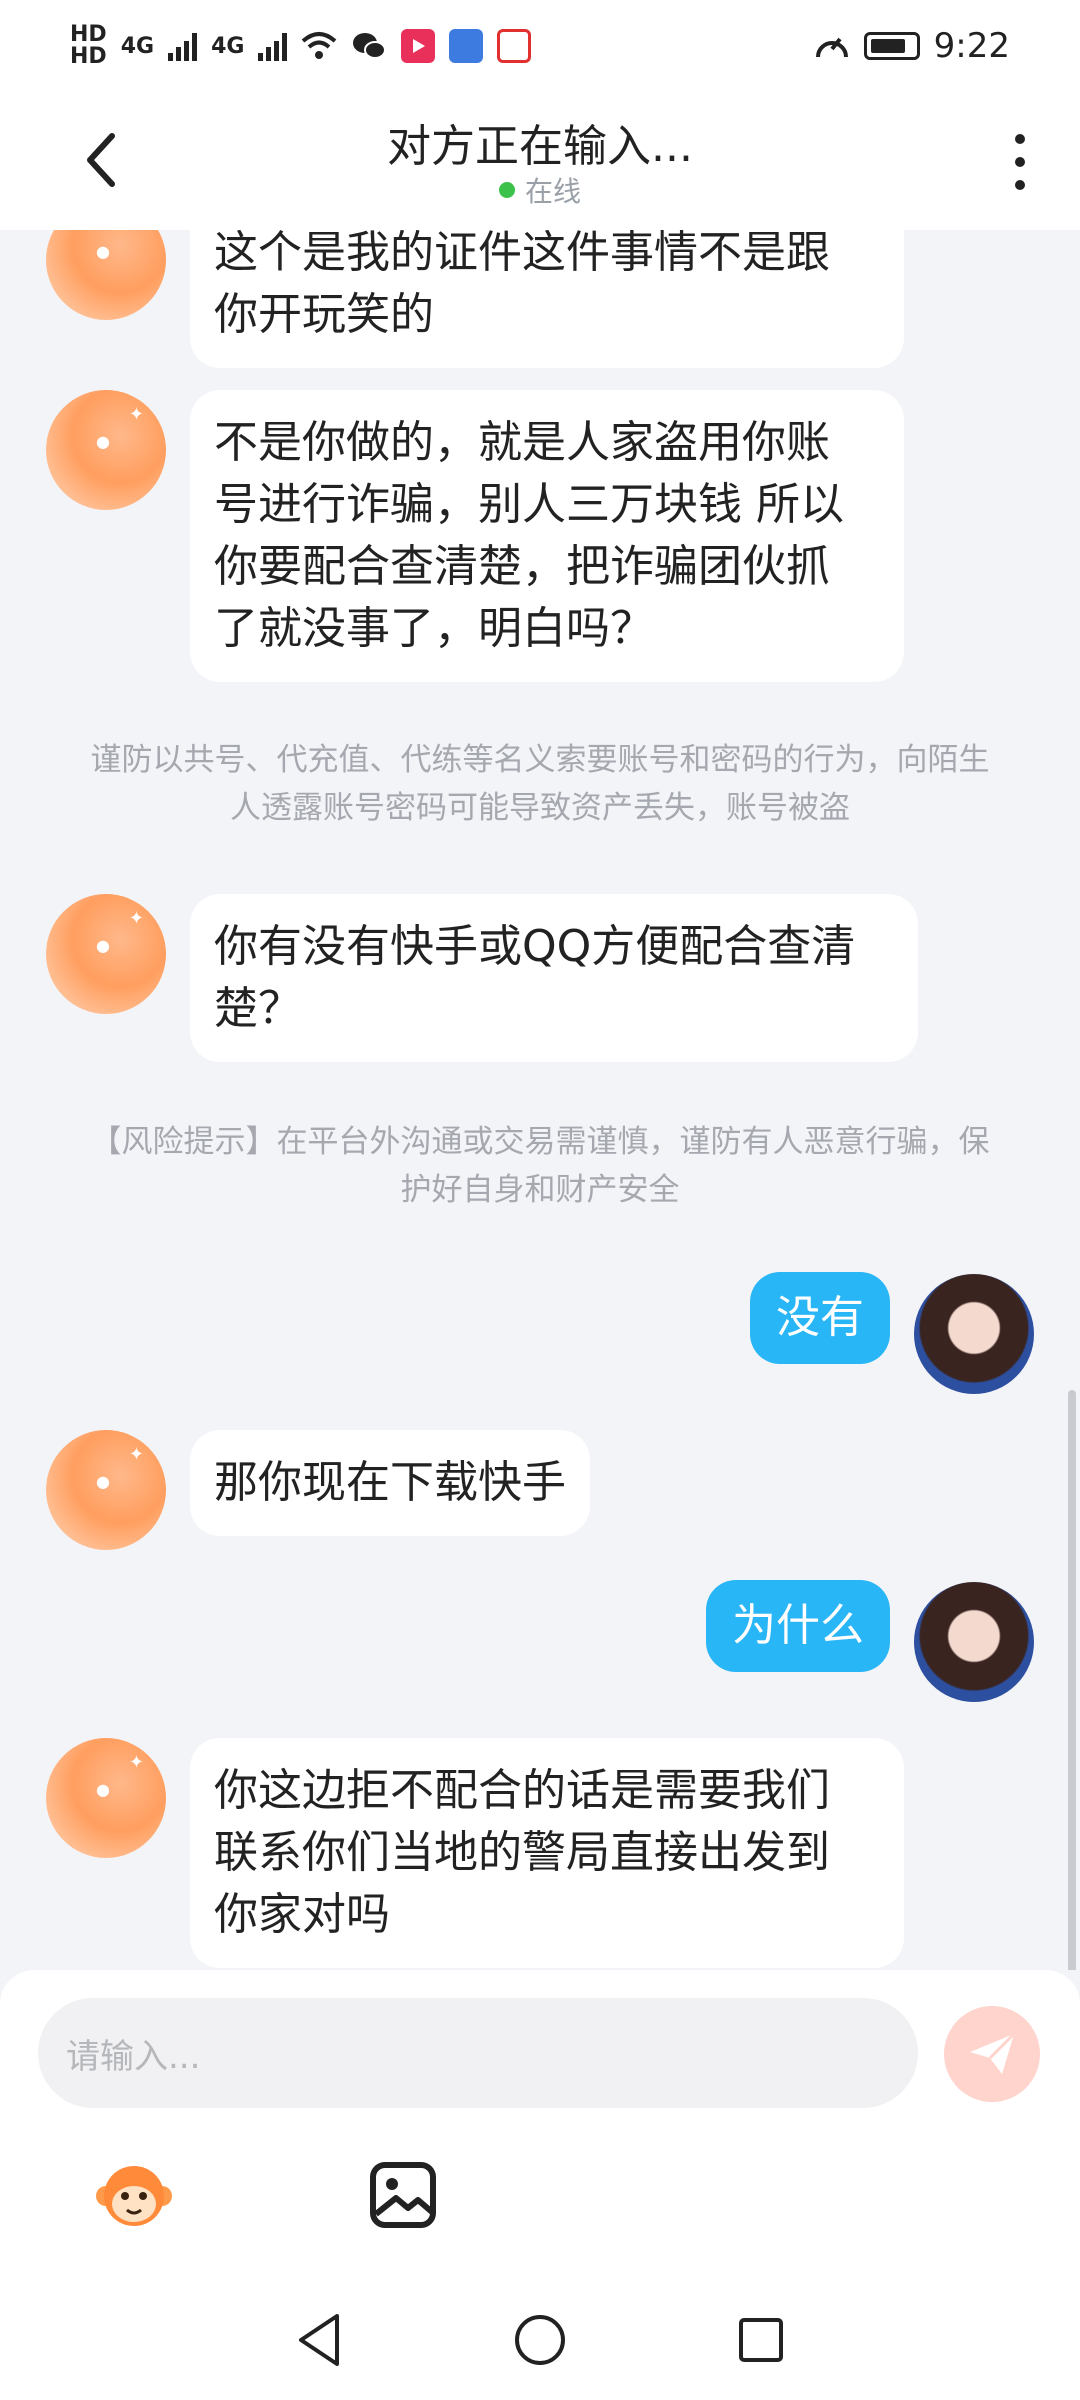 The width and height of the screenshot is (1080, 2400). I want to click on message-sent: 为什么, so click(870, 1641).